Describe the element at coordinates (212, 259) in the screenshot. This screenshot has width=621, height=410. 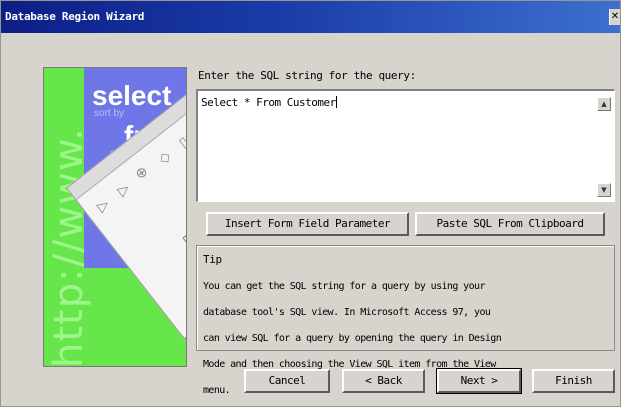
I see `tip-title: Tip` at that location.